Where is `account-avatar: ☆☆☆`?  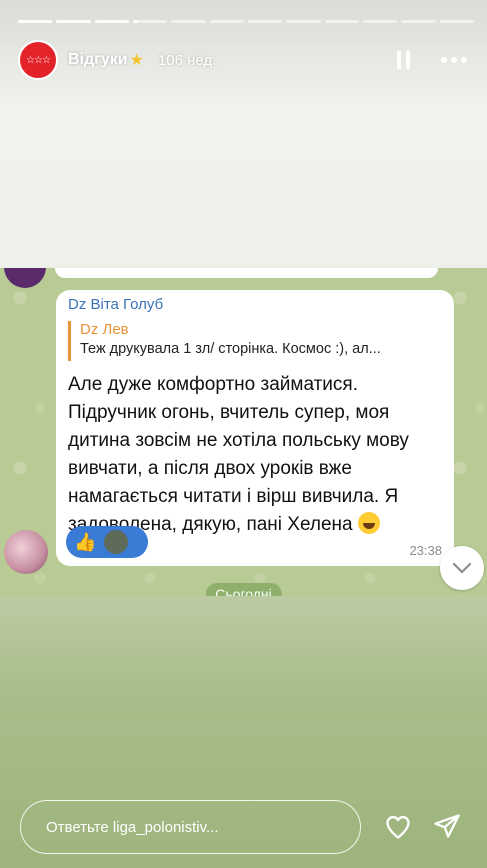 account-avatar: ☆☆☆ is located at coordinates (38, 60).